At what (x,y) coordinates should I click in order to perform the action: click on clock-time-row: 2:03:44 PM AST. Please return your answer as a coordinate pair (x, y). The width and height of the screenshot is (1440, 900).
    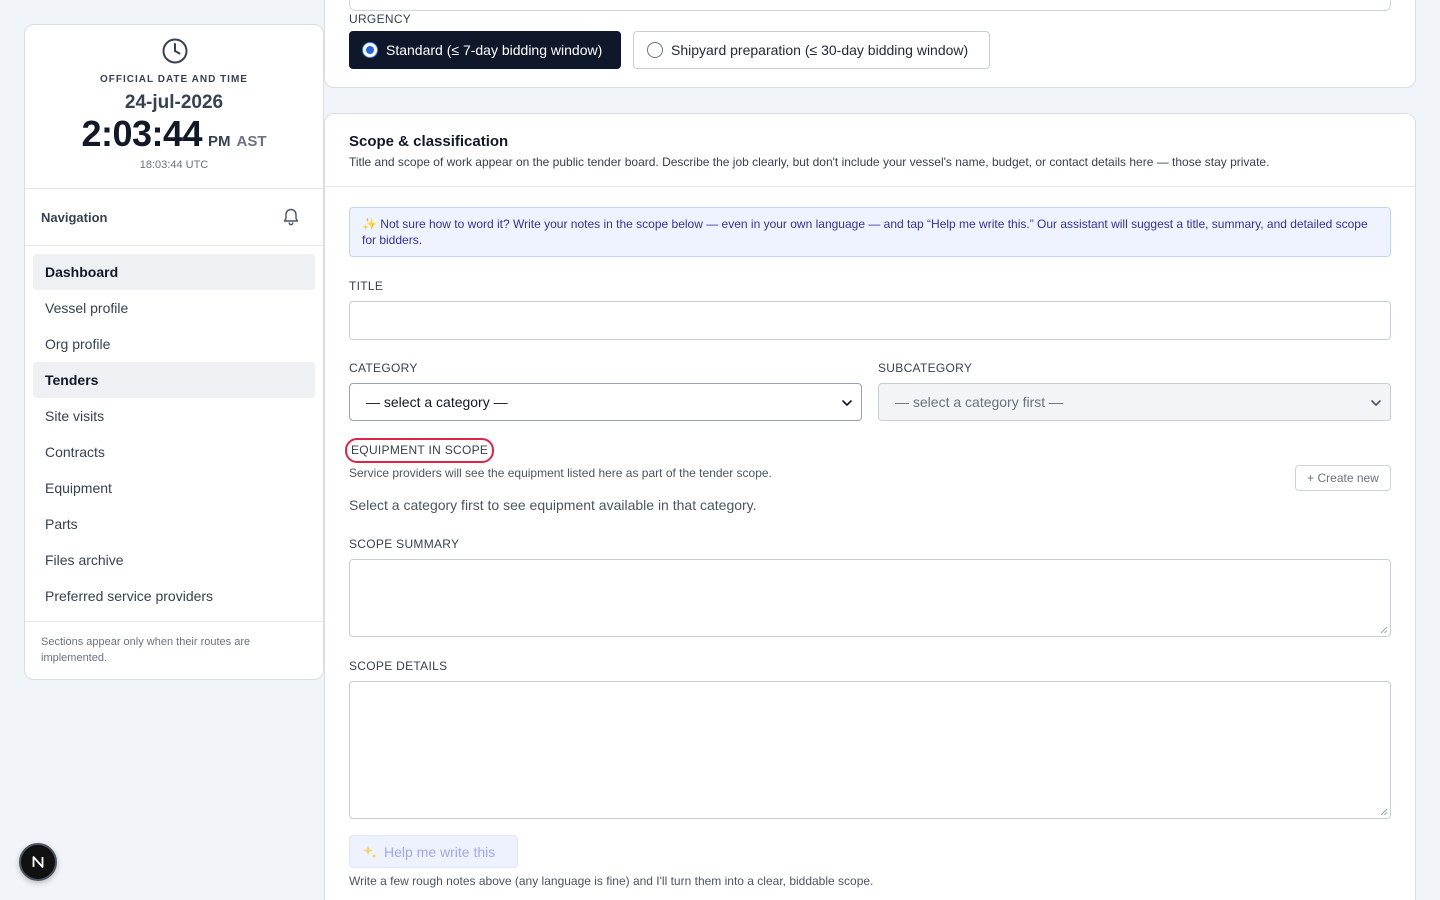
    Looking at the image, I should click on (174, 134).